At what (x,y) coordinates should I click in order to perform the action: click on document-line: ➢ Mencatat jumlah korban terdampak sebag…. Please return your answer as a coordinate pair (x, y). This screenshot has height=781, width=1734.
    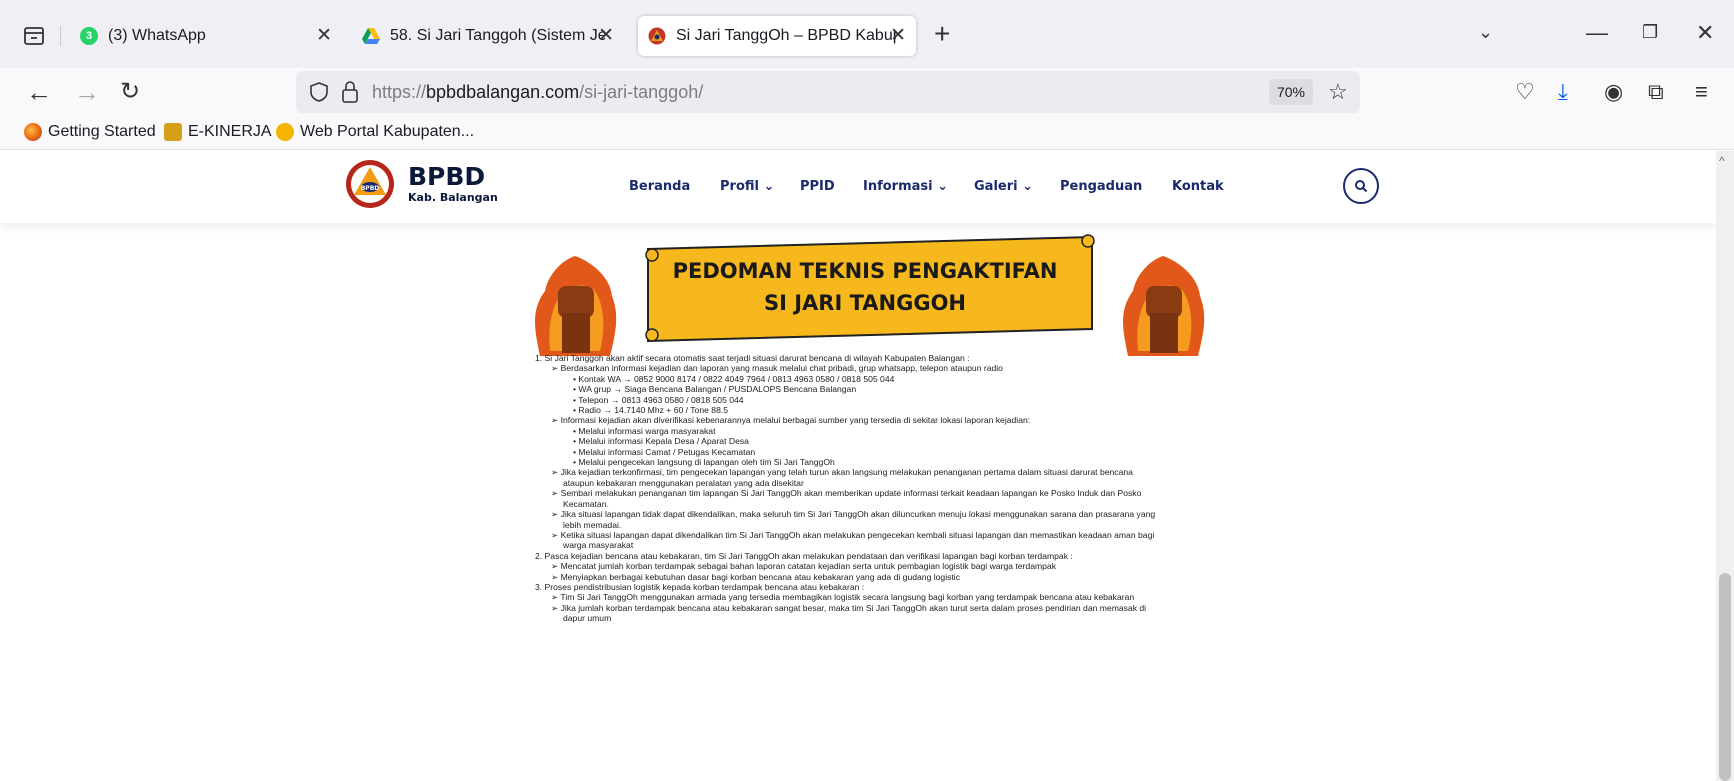
    Looking at the image, I should click on (803, 566).